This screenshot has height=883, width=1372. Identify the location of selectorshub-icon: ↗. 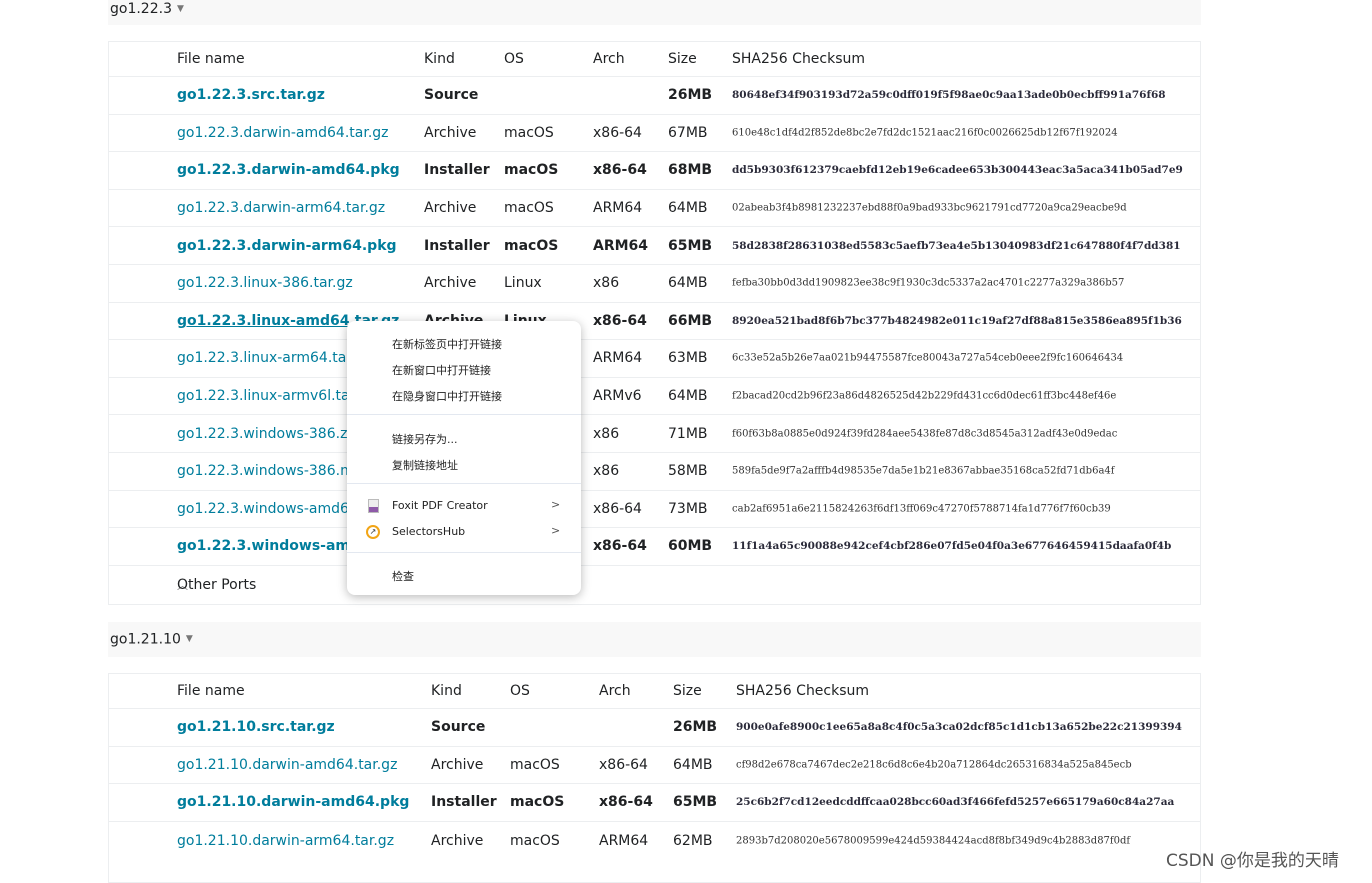
(373, 532).